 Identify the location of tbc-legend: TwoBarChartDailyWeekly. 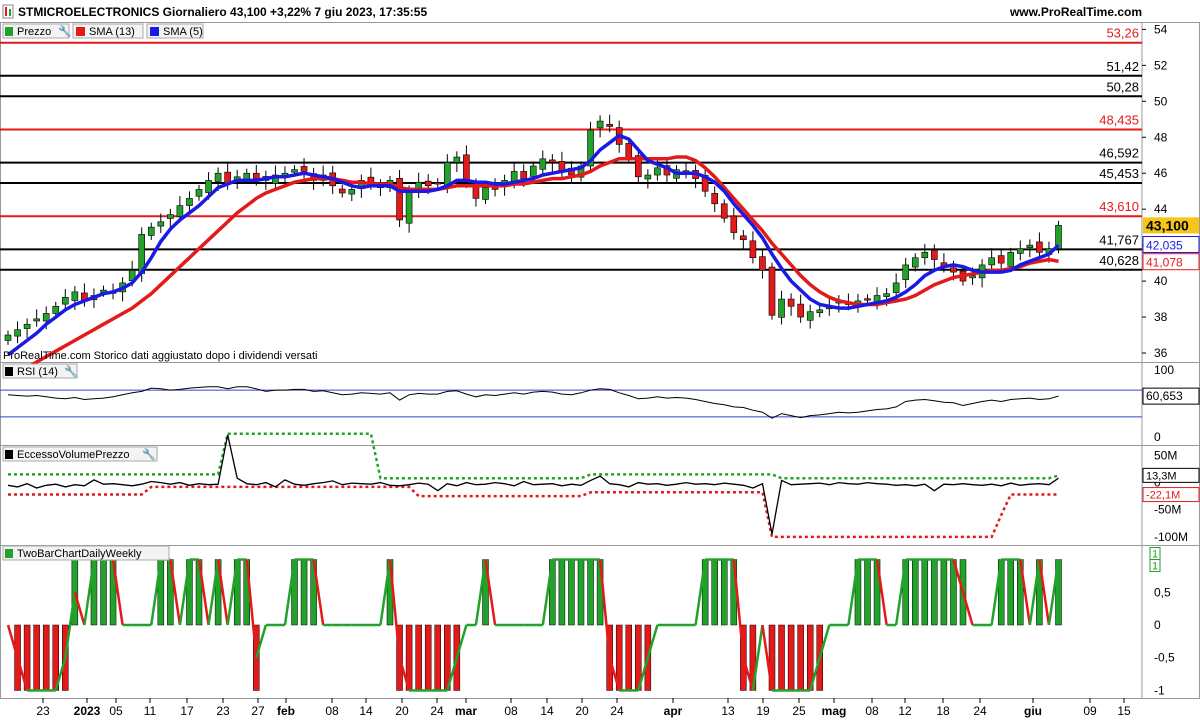
(86, 553).